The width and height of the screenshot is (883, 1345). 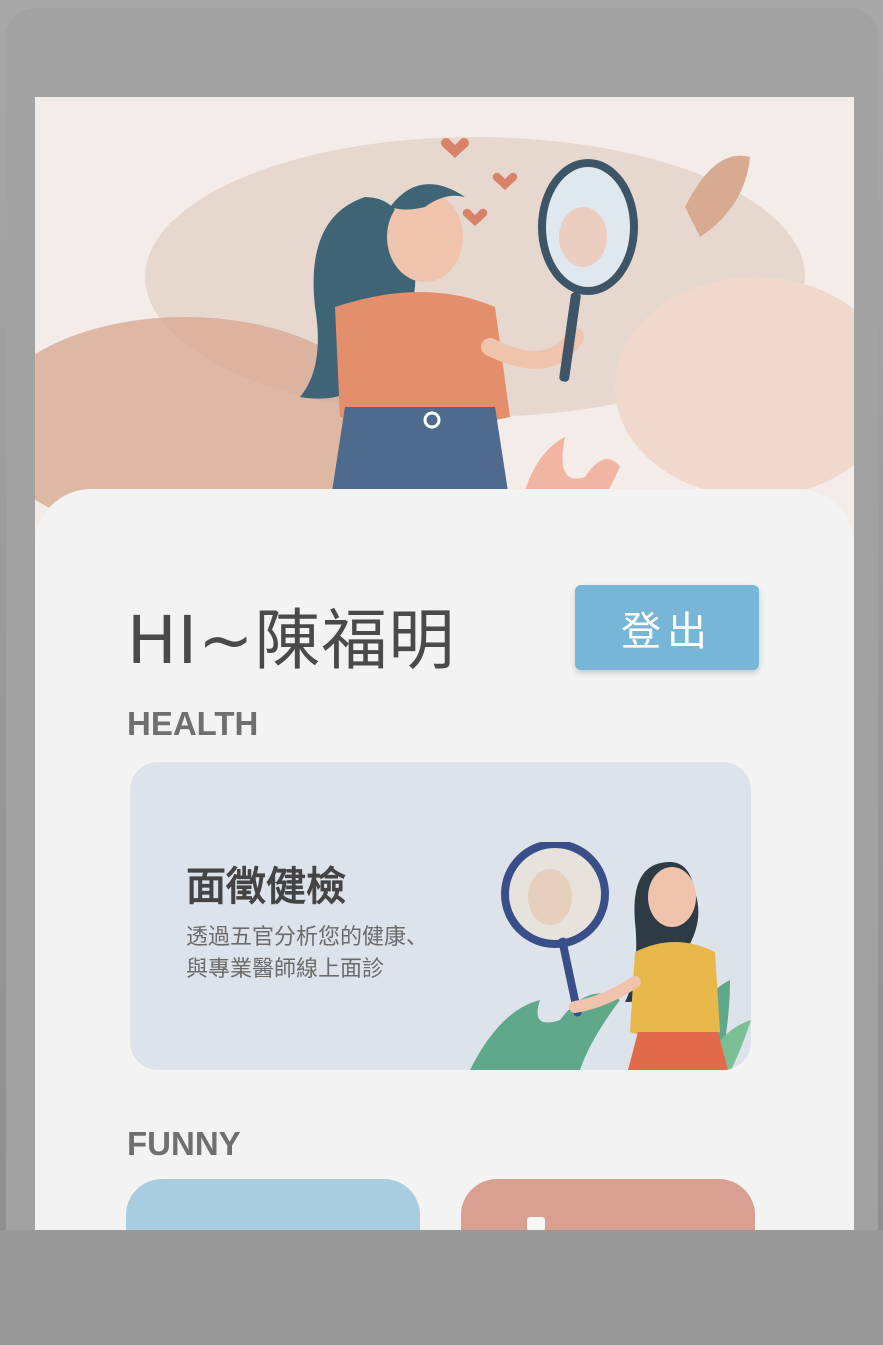 I want to click on funny-card-2-icon, so click(x=536, y=1223).